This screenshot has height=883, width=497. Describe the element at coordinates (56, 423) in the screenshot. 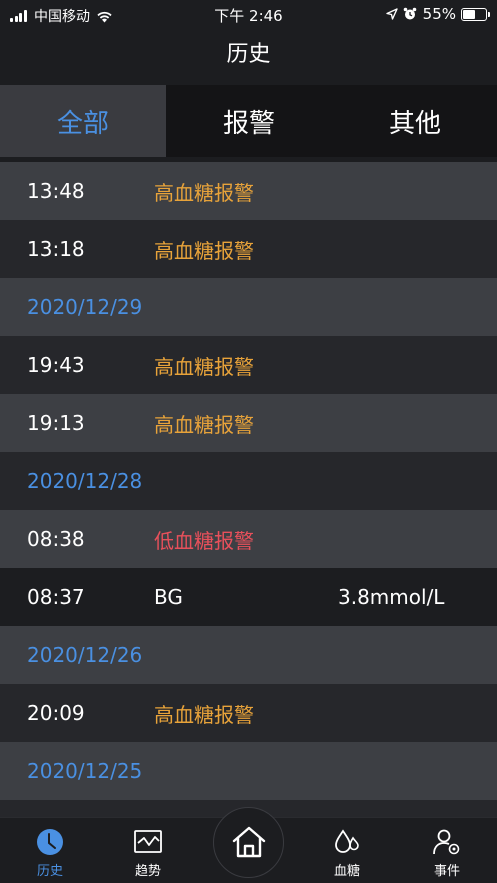

I see `event-time: 19:13` at that location.